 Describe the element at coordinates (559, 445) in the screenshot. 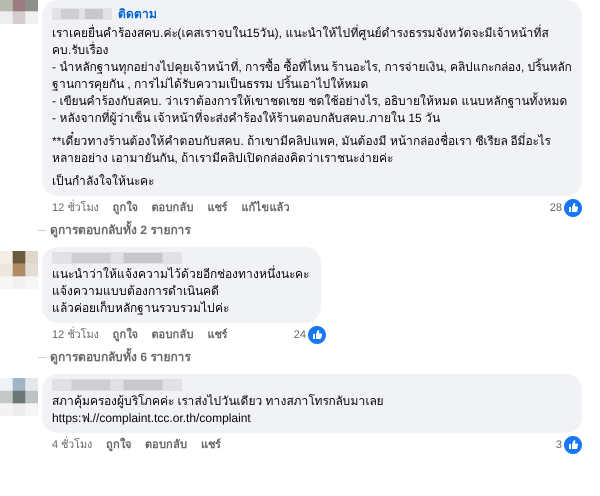

I see `like-count: 3` at that location.